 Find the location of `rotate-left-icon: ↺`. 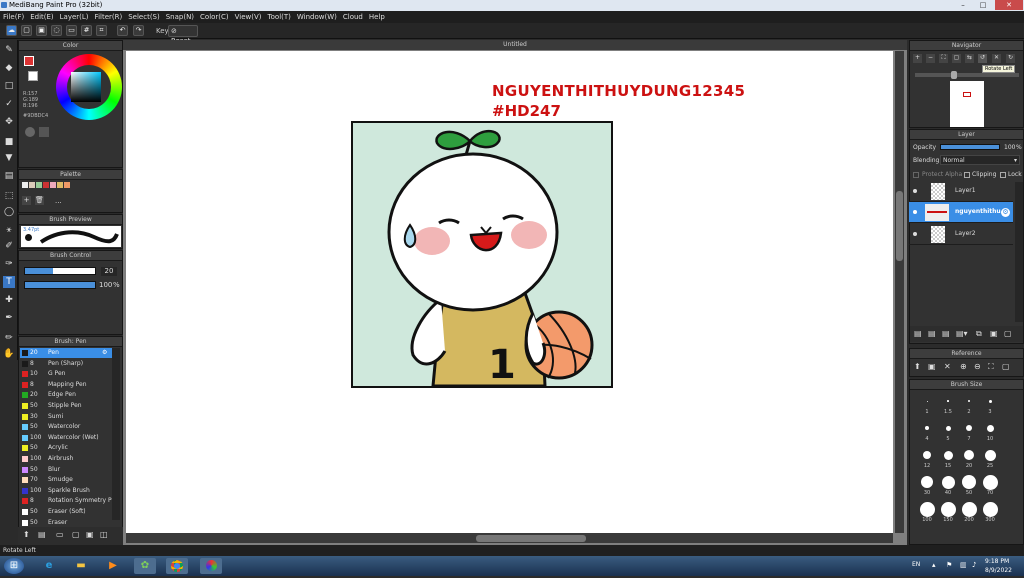

rotate-left-icon: ↺ is located at coordinates (982, 58).